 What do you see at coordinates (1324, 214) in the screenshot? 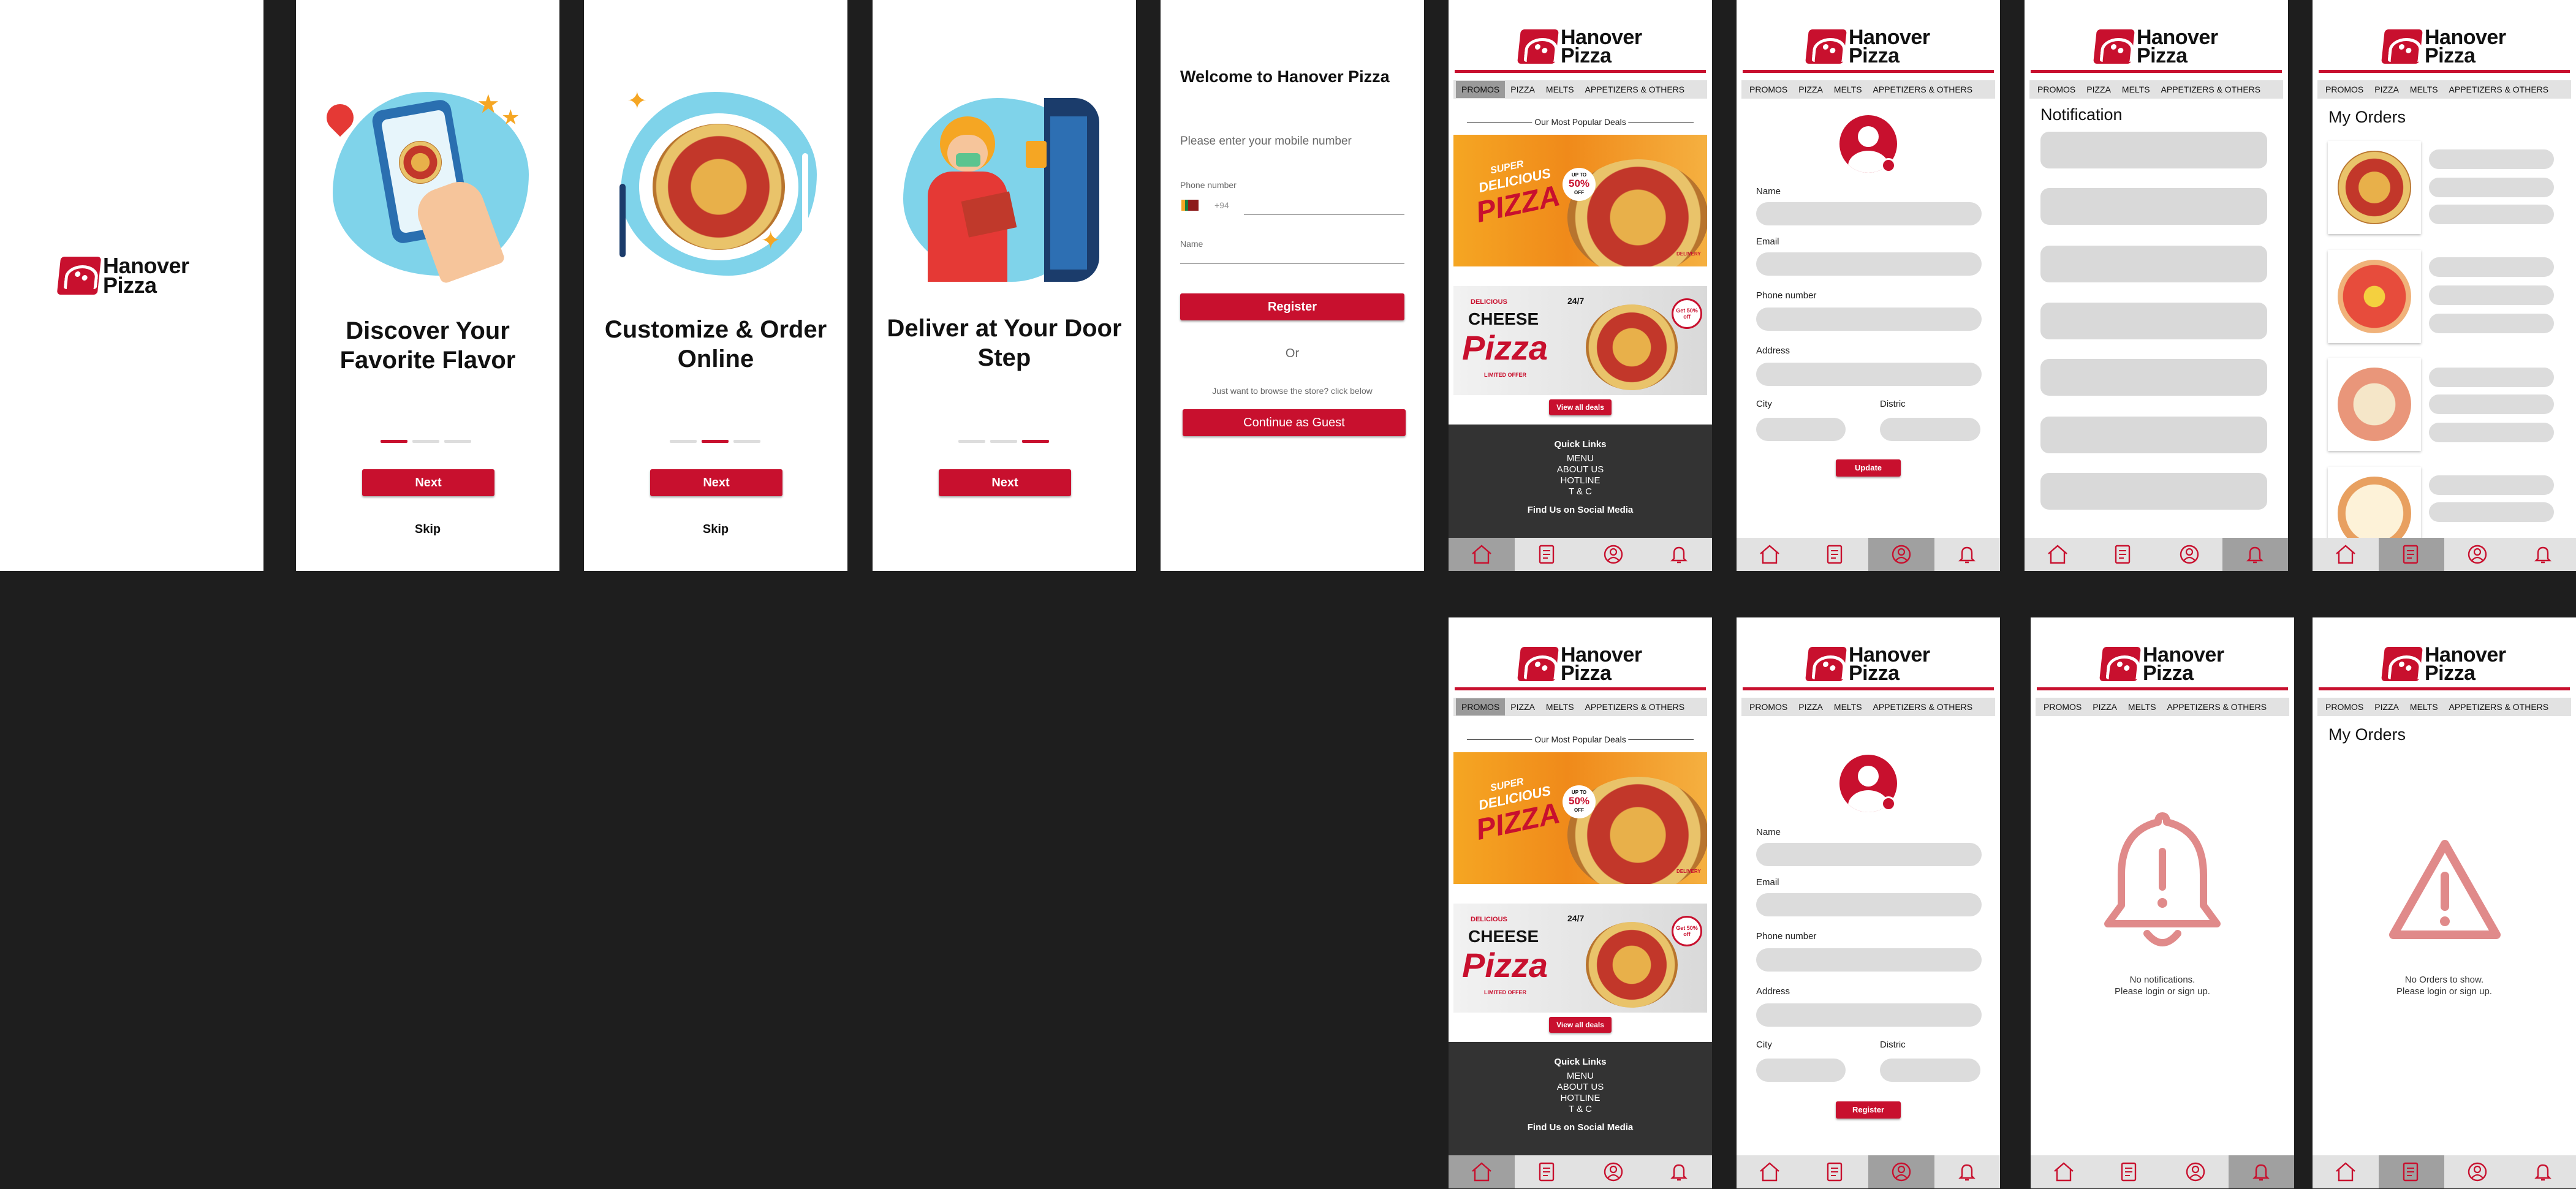
I see `phone-input` at bounding box center [1324, 214].